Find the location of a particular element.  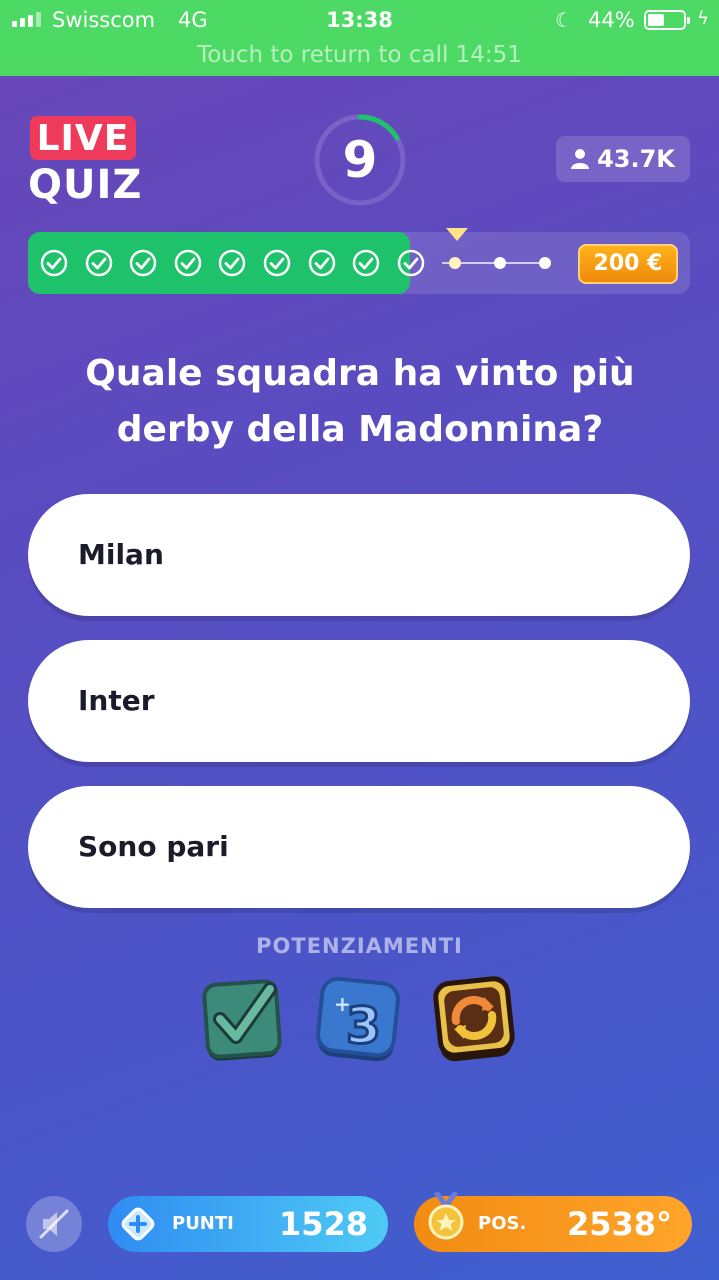

player-count: 43.7K is located at coordinates (623, 159).